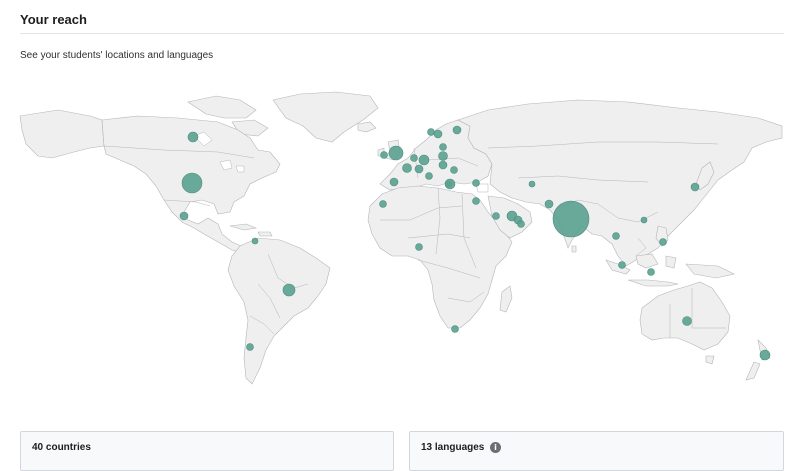 This screenshot has height=471, width=800. What do you see at coordinates (476, 183) in the screenshot?
I see `bubble-turkey` at bounding box center [476, 183].